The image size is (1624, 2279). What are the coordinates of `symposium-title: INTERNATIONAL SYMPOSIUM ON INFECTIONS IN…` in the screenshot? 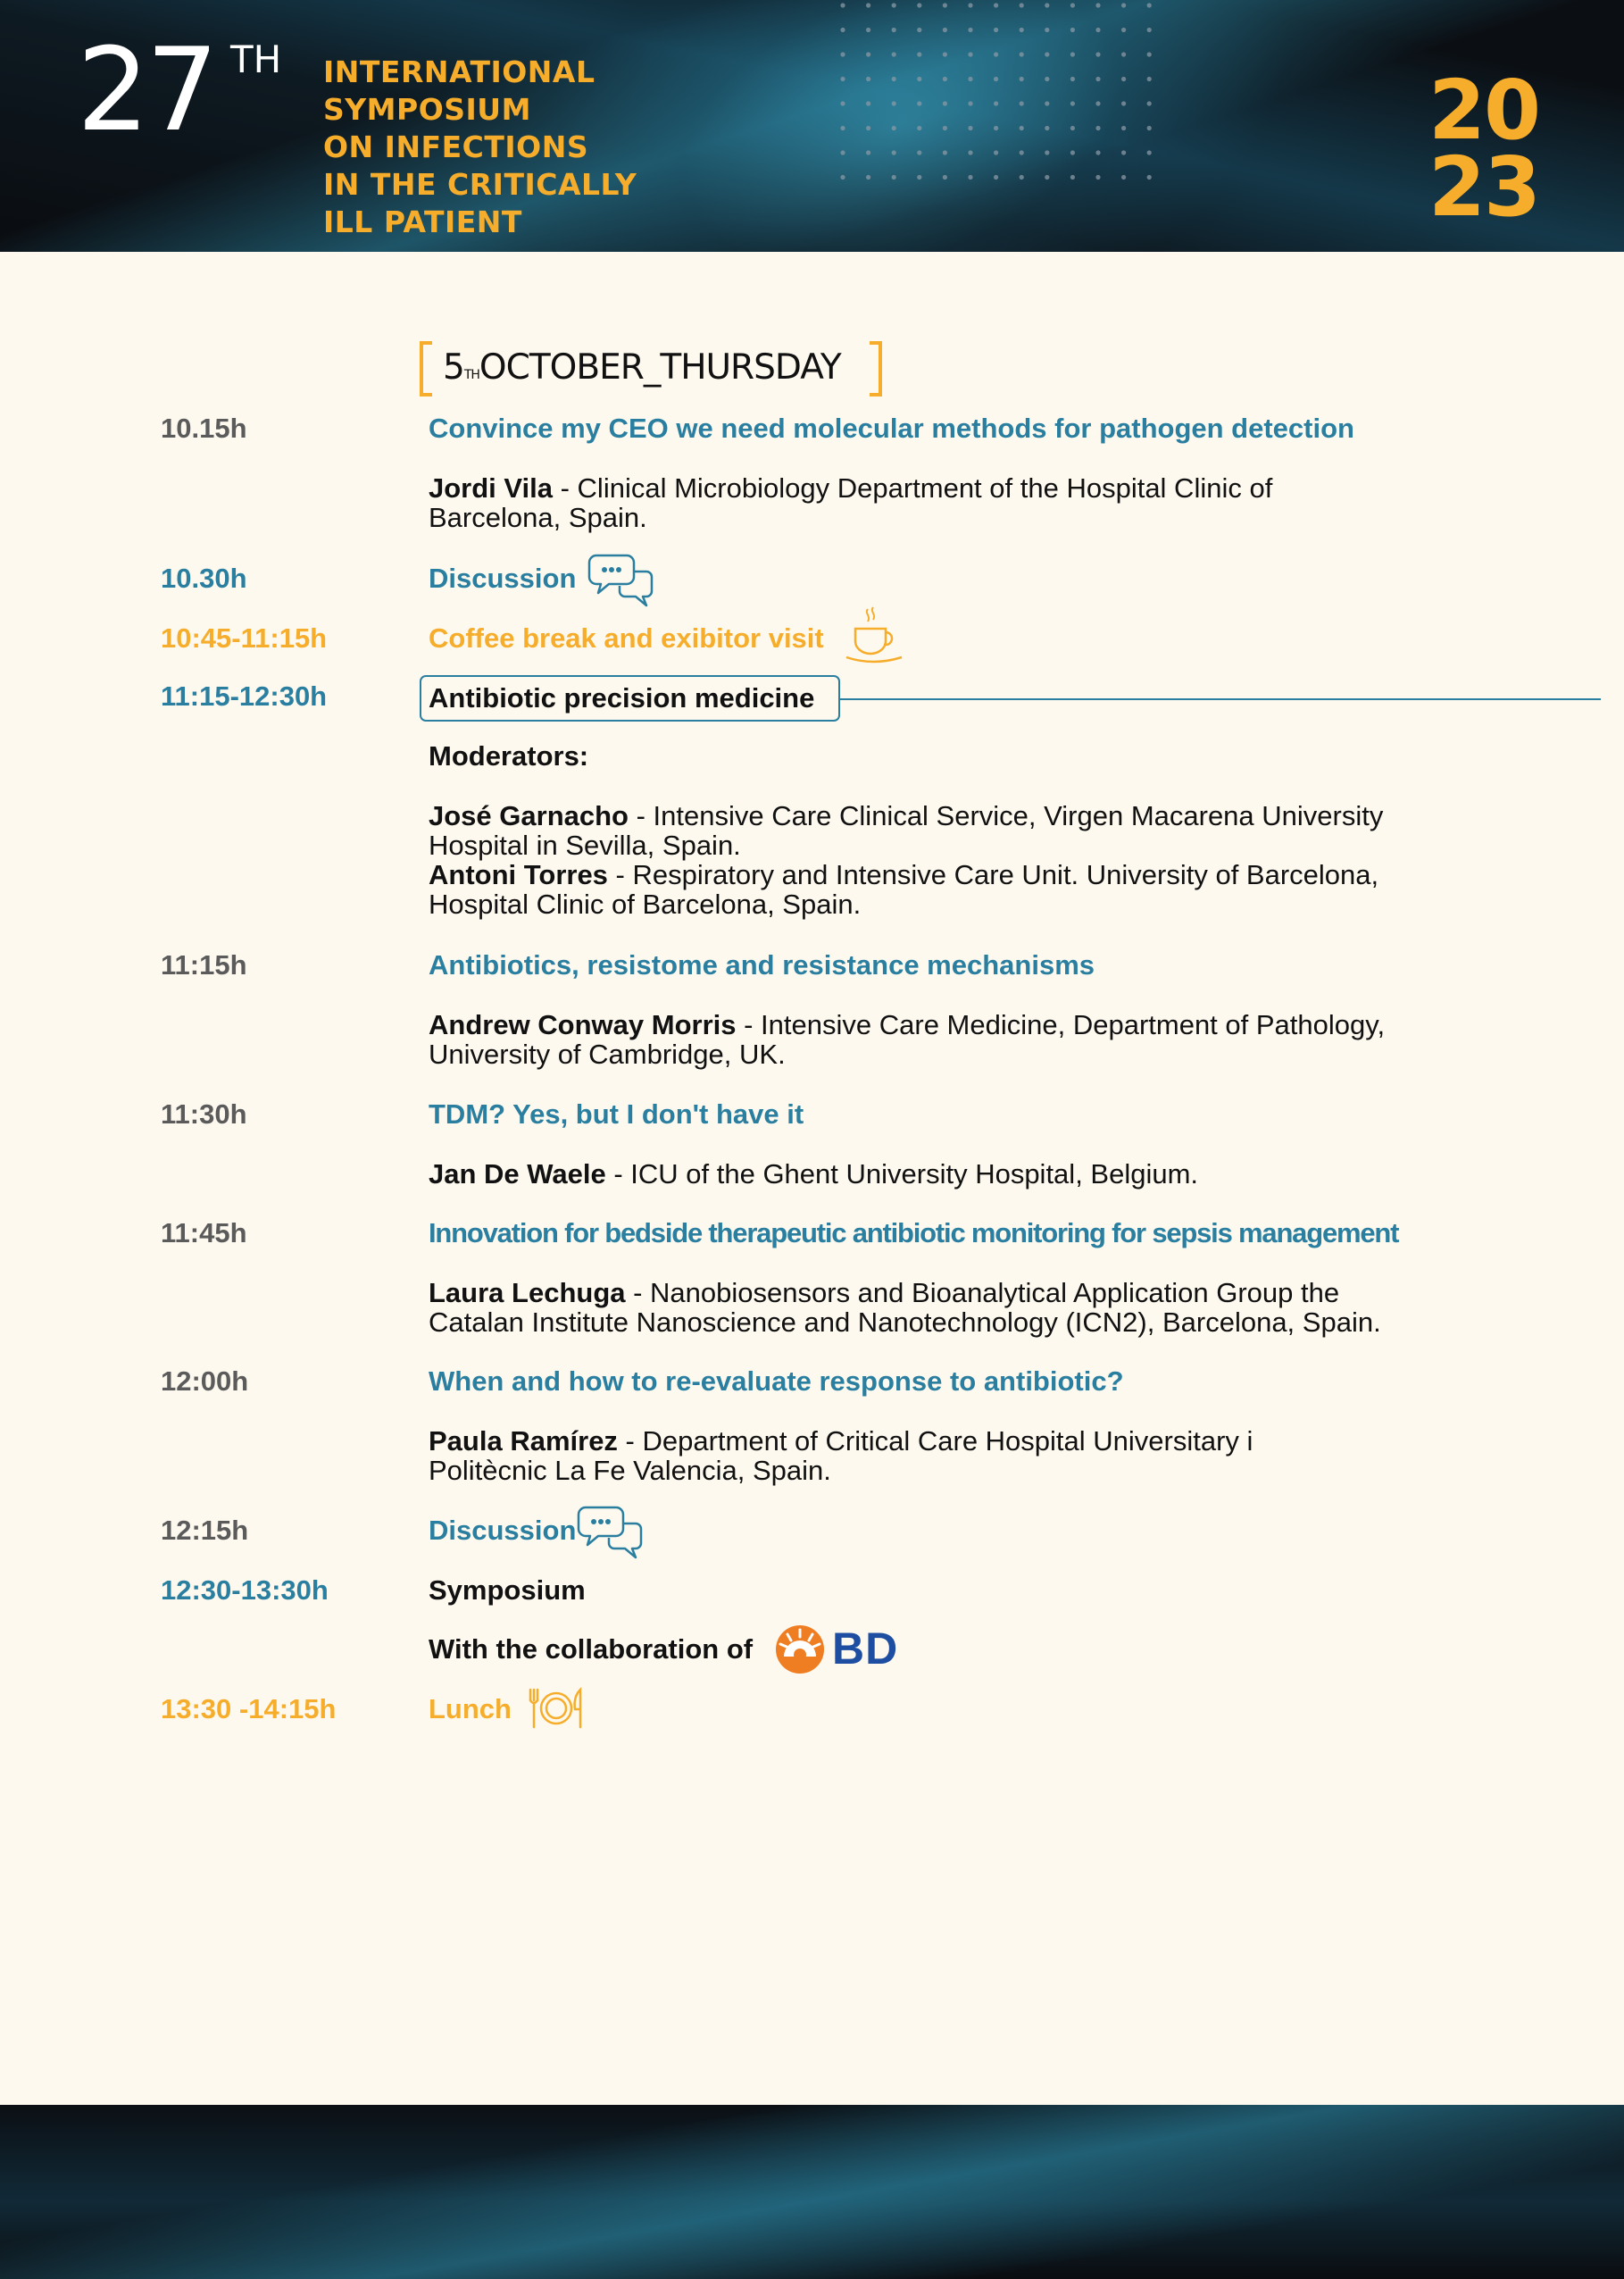 It's located at (510, 147).